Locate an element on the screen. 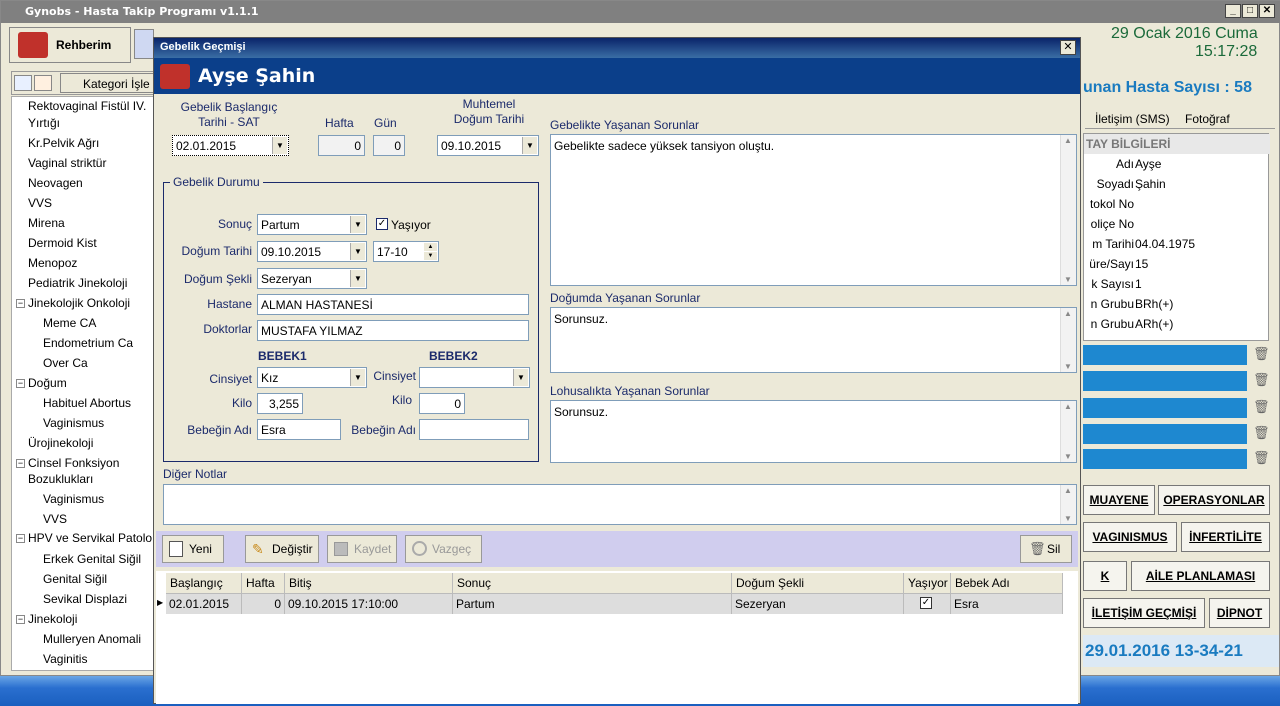 The width and height of the screenshot is (1280, 706). operasyonlar-button: OPERASYONLAR is located at coordinates (1214, 500).